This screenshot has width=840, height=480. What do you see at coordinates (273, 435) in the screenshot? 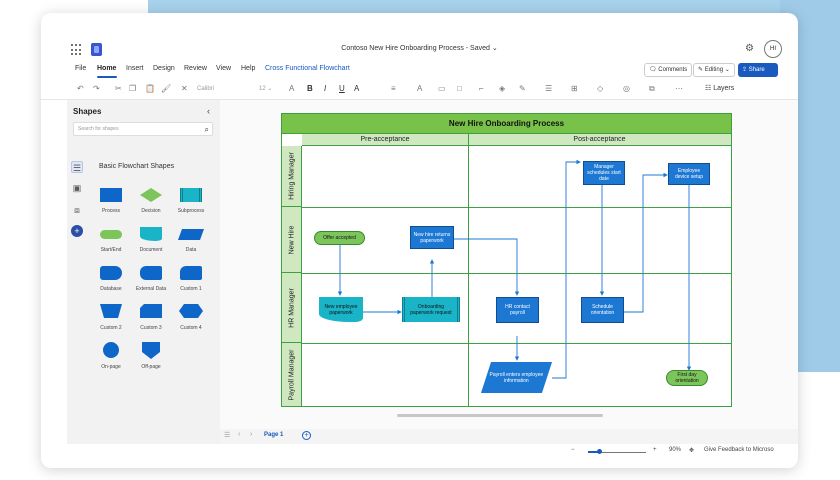
I see `page-tab-1: Page 1` at bounding box center [273, 435].